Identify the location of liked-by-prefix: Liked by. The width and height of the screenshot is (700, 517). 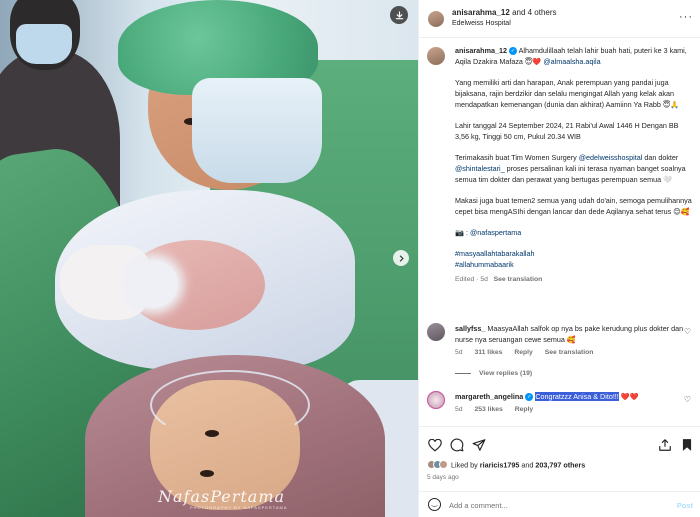
(464, 465).